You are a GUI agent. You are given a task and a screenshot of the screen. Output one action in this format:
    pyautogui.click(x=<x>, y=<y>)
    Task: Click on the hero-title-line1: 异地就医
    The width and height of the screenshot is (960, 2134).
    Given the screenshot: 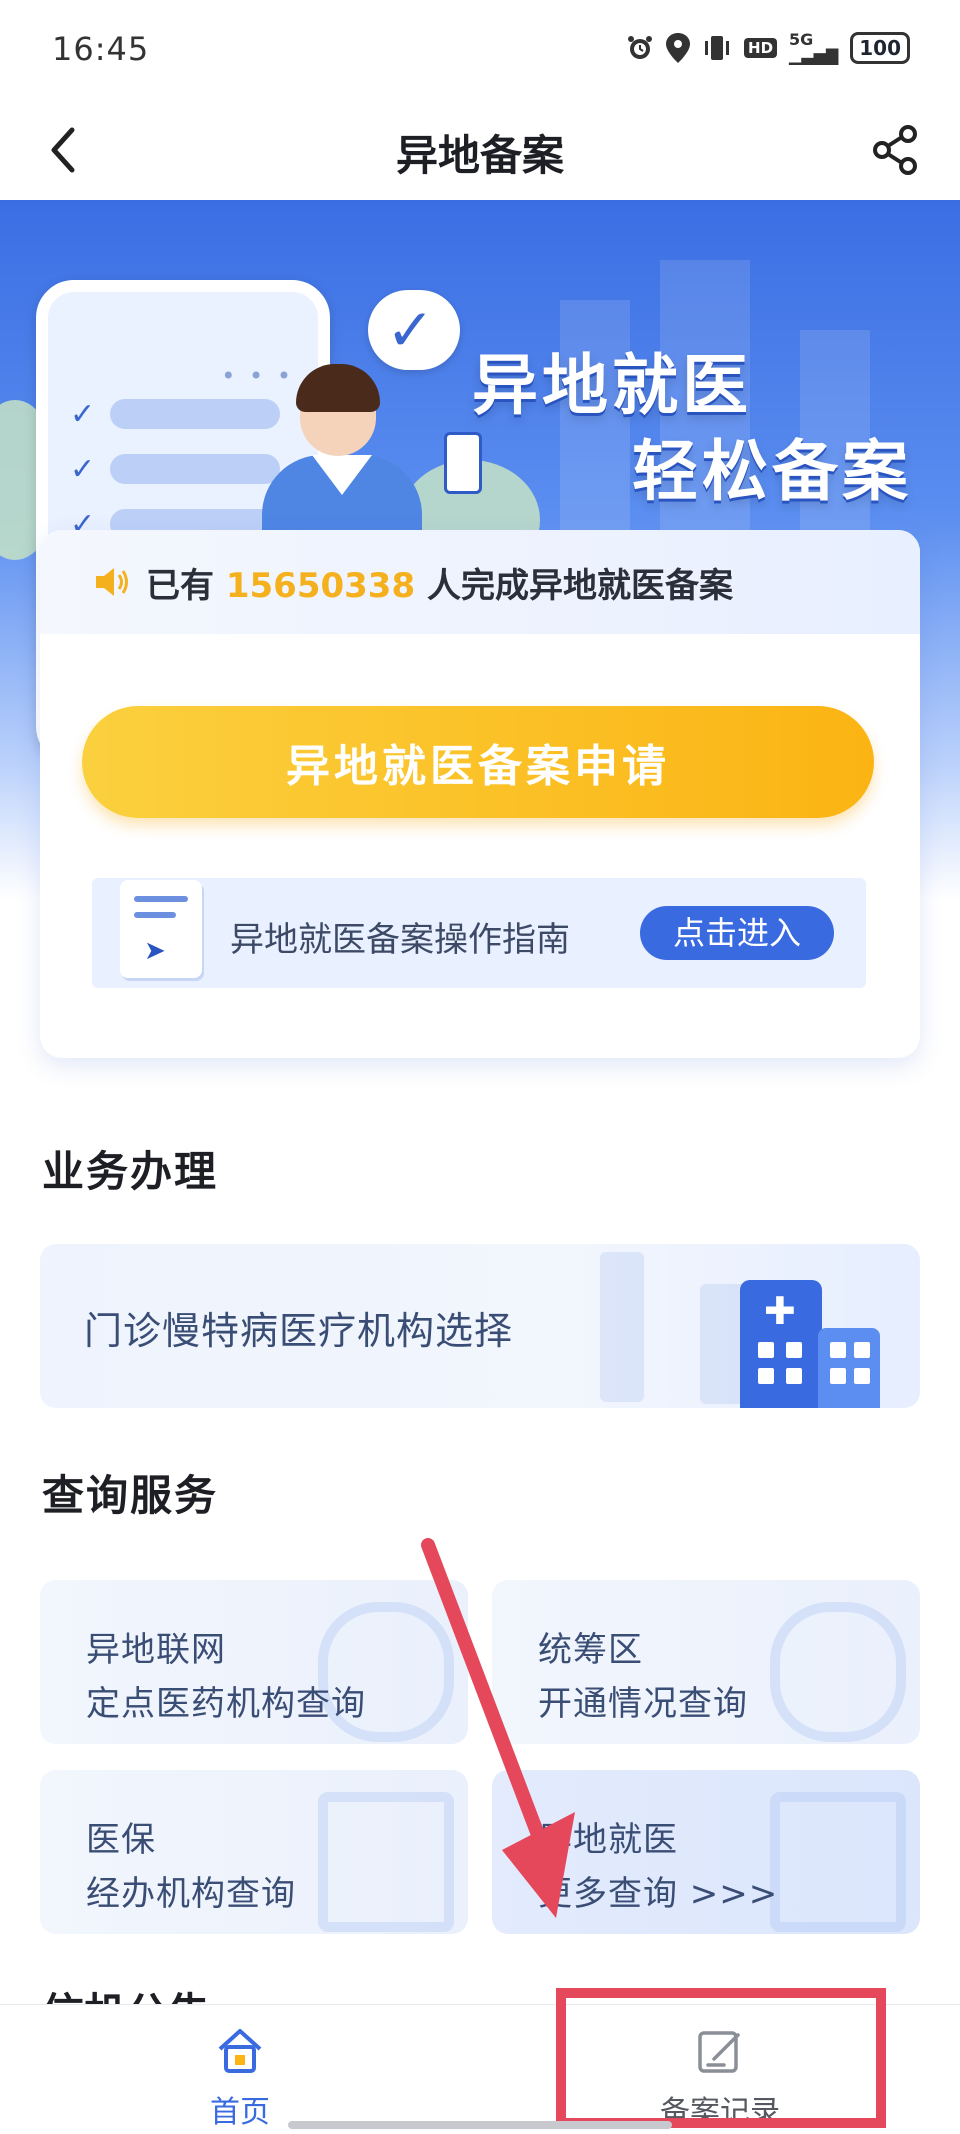 What is the action you would take?
    pyautogui.click(x=612, y=385)
    